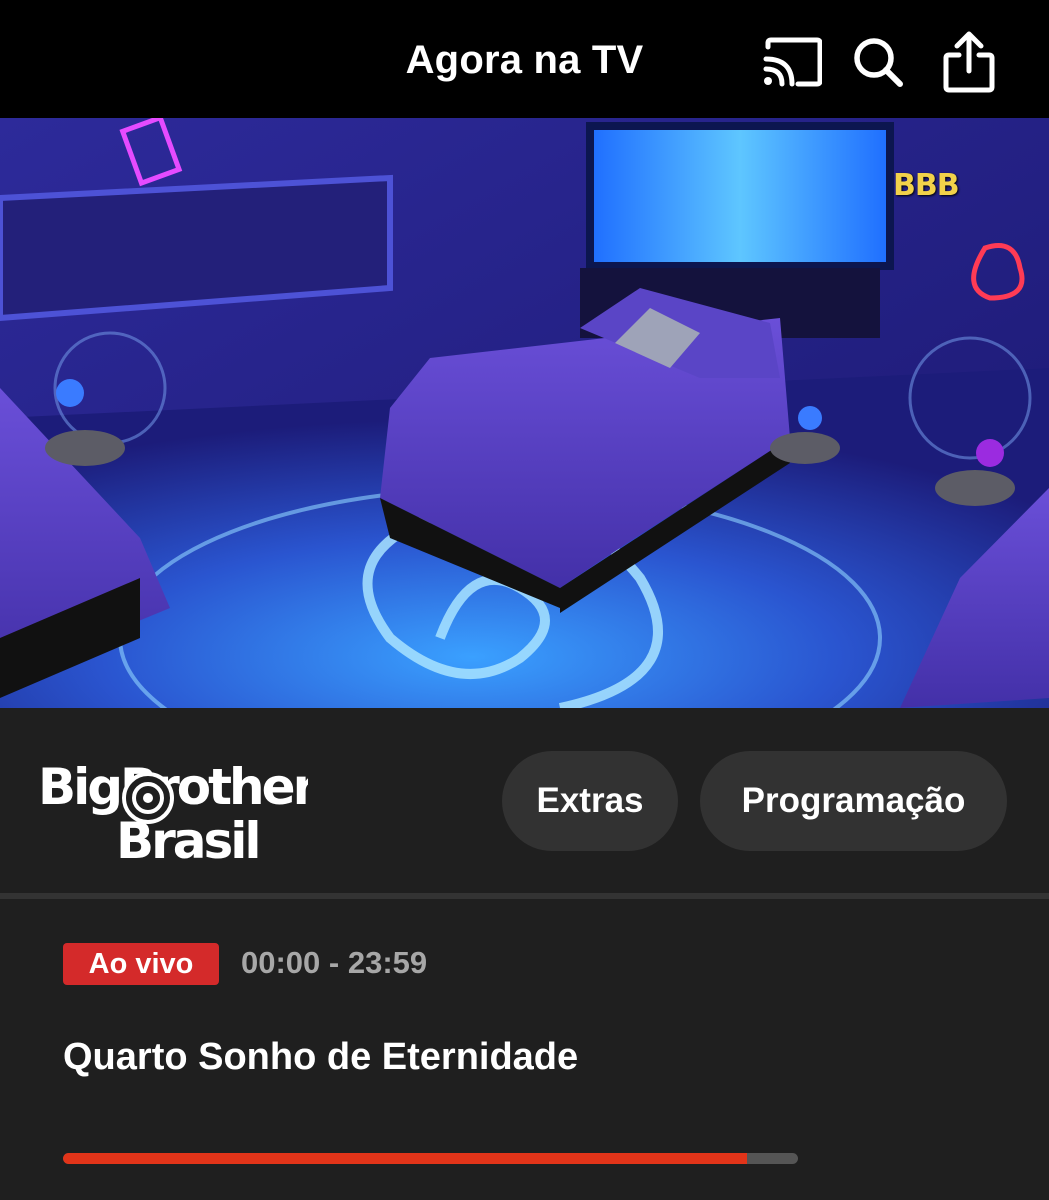 The height and width of the screenshot is (1200, 1049). Describe the element at coordinates (853, 801) in the screenshot. I see `schedule-button: Programação` at that location.